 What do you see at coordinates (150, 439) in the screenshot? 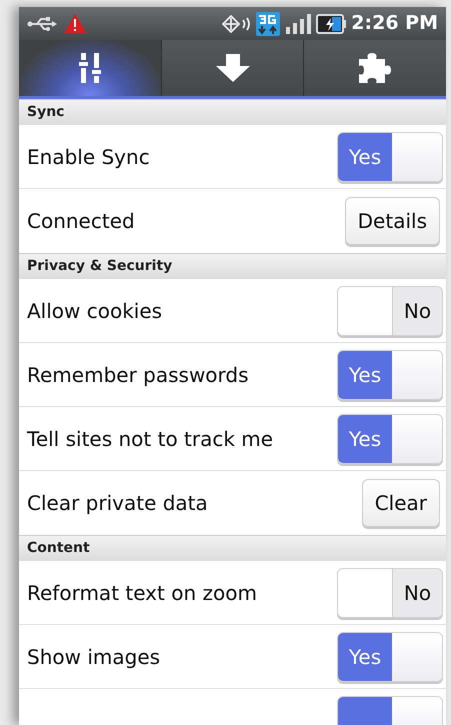
I see `setting-label: Tell sites not to track me` at bounding box center [150, 439].